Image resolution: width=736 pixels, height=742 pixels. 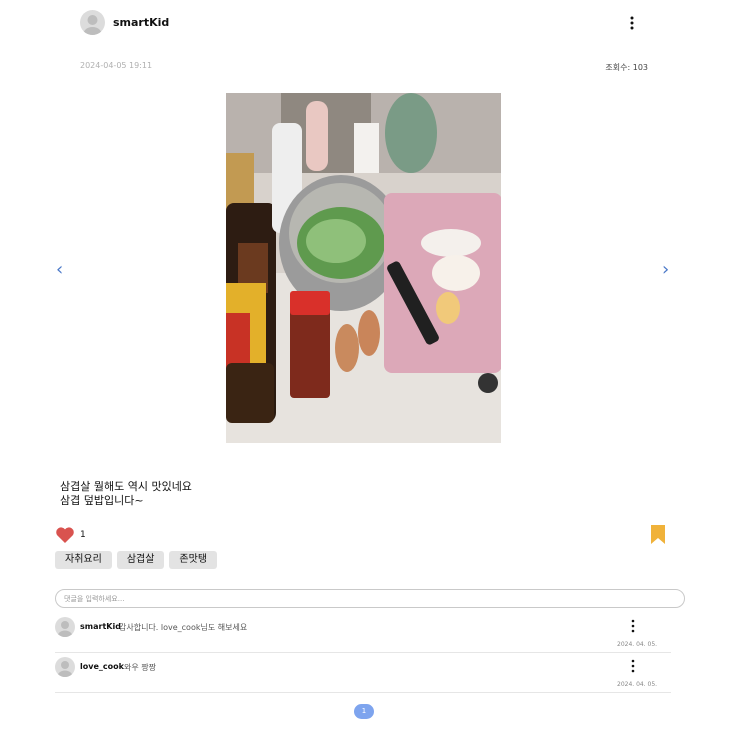 What do you see at coordinates (126, 486) in the screenshot?
I see `post-content-line-1: 삼겹살 뭘해도 역시 맛있네요` at bounding box center [126, 486].